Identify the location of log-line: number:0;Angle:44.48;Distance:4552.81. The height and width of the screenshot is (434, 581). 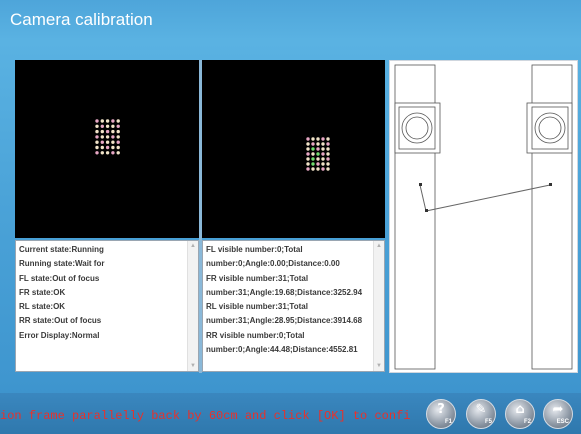
(282, 350).